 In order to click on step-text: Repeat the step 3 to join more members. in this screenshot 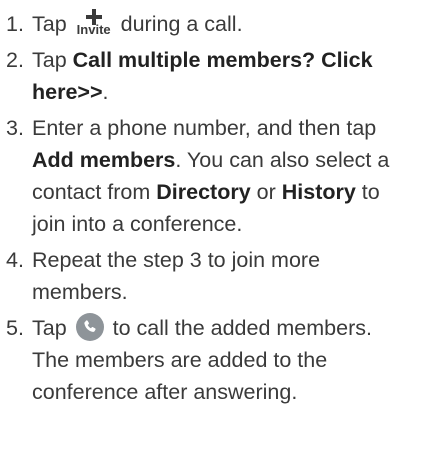, I will do `click(176, 276)`.